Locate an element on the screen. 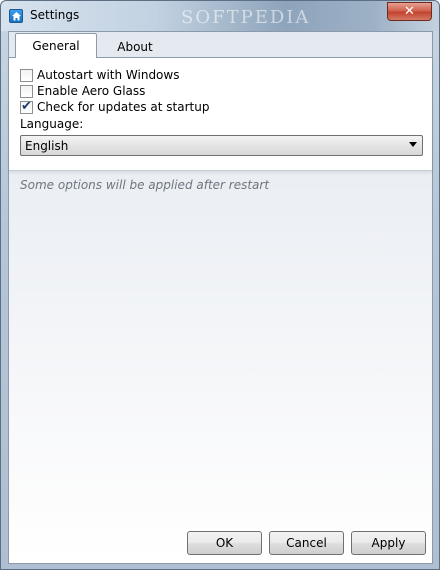 This screenshot has height=570, width=440. check-updates-label: Check for updates at startup is located at coordinates (123, 107).